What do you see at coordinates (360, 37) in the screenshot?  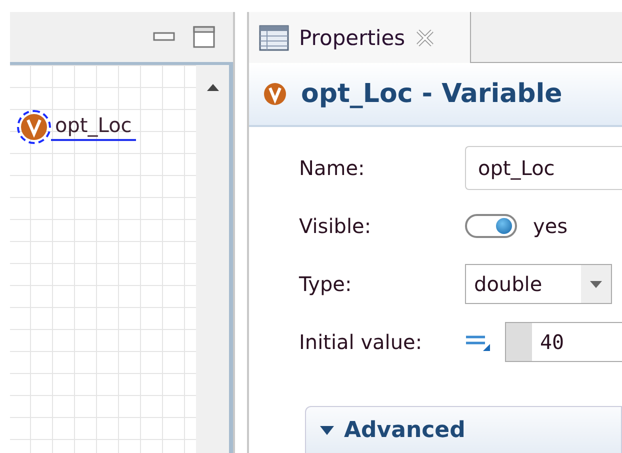 I see `properties-tab: Properties` at bounding box center [360, 37].